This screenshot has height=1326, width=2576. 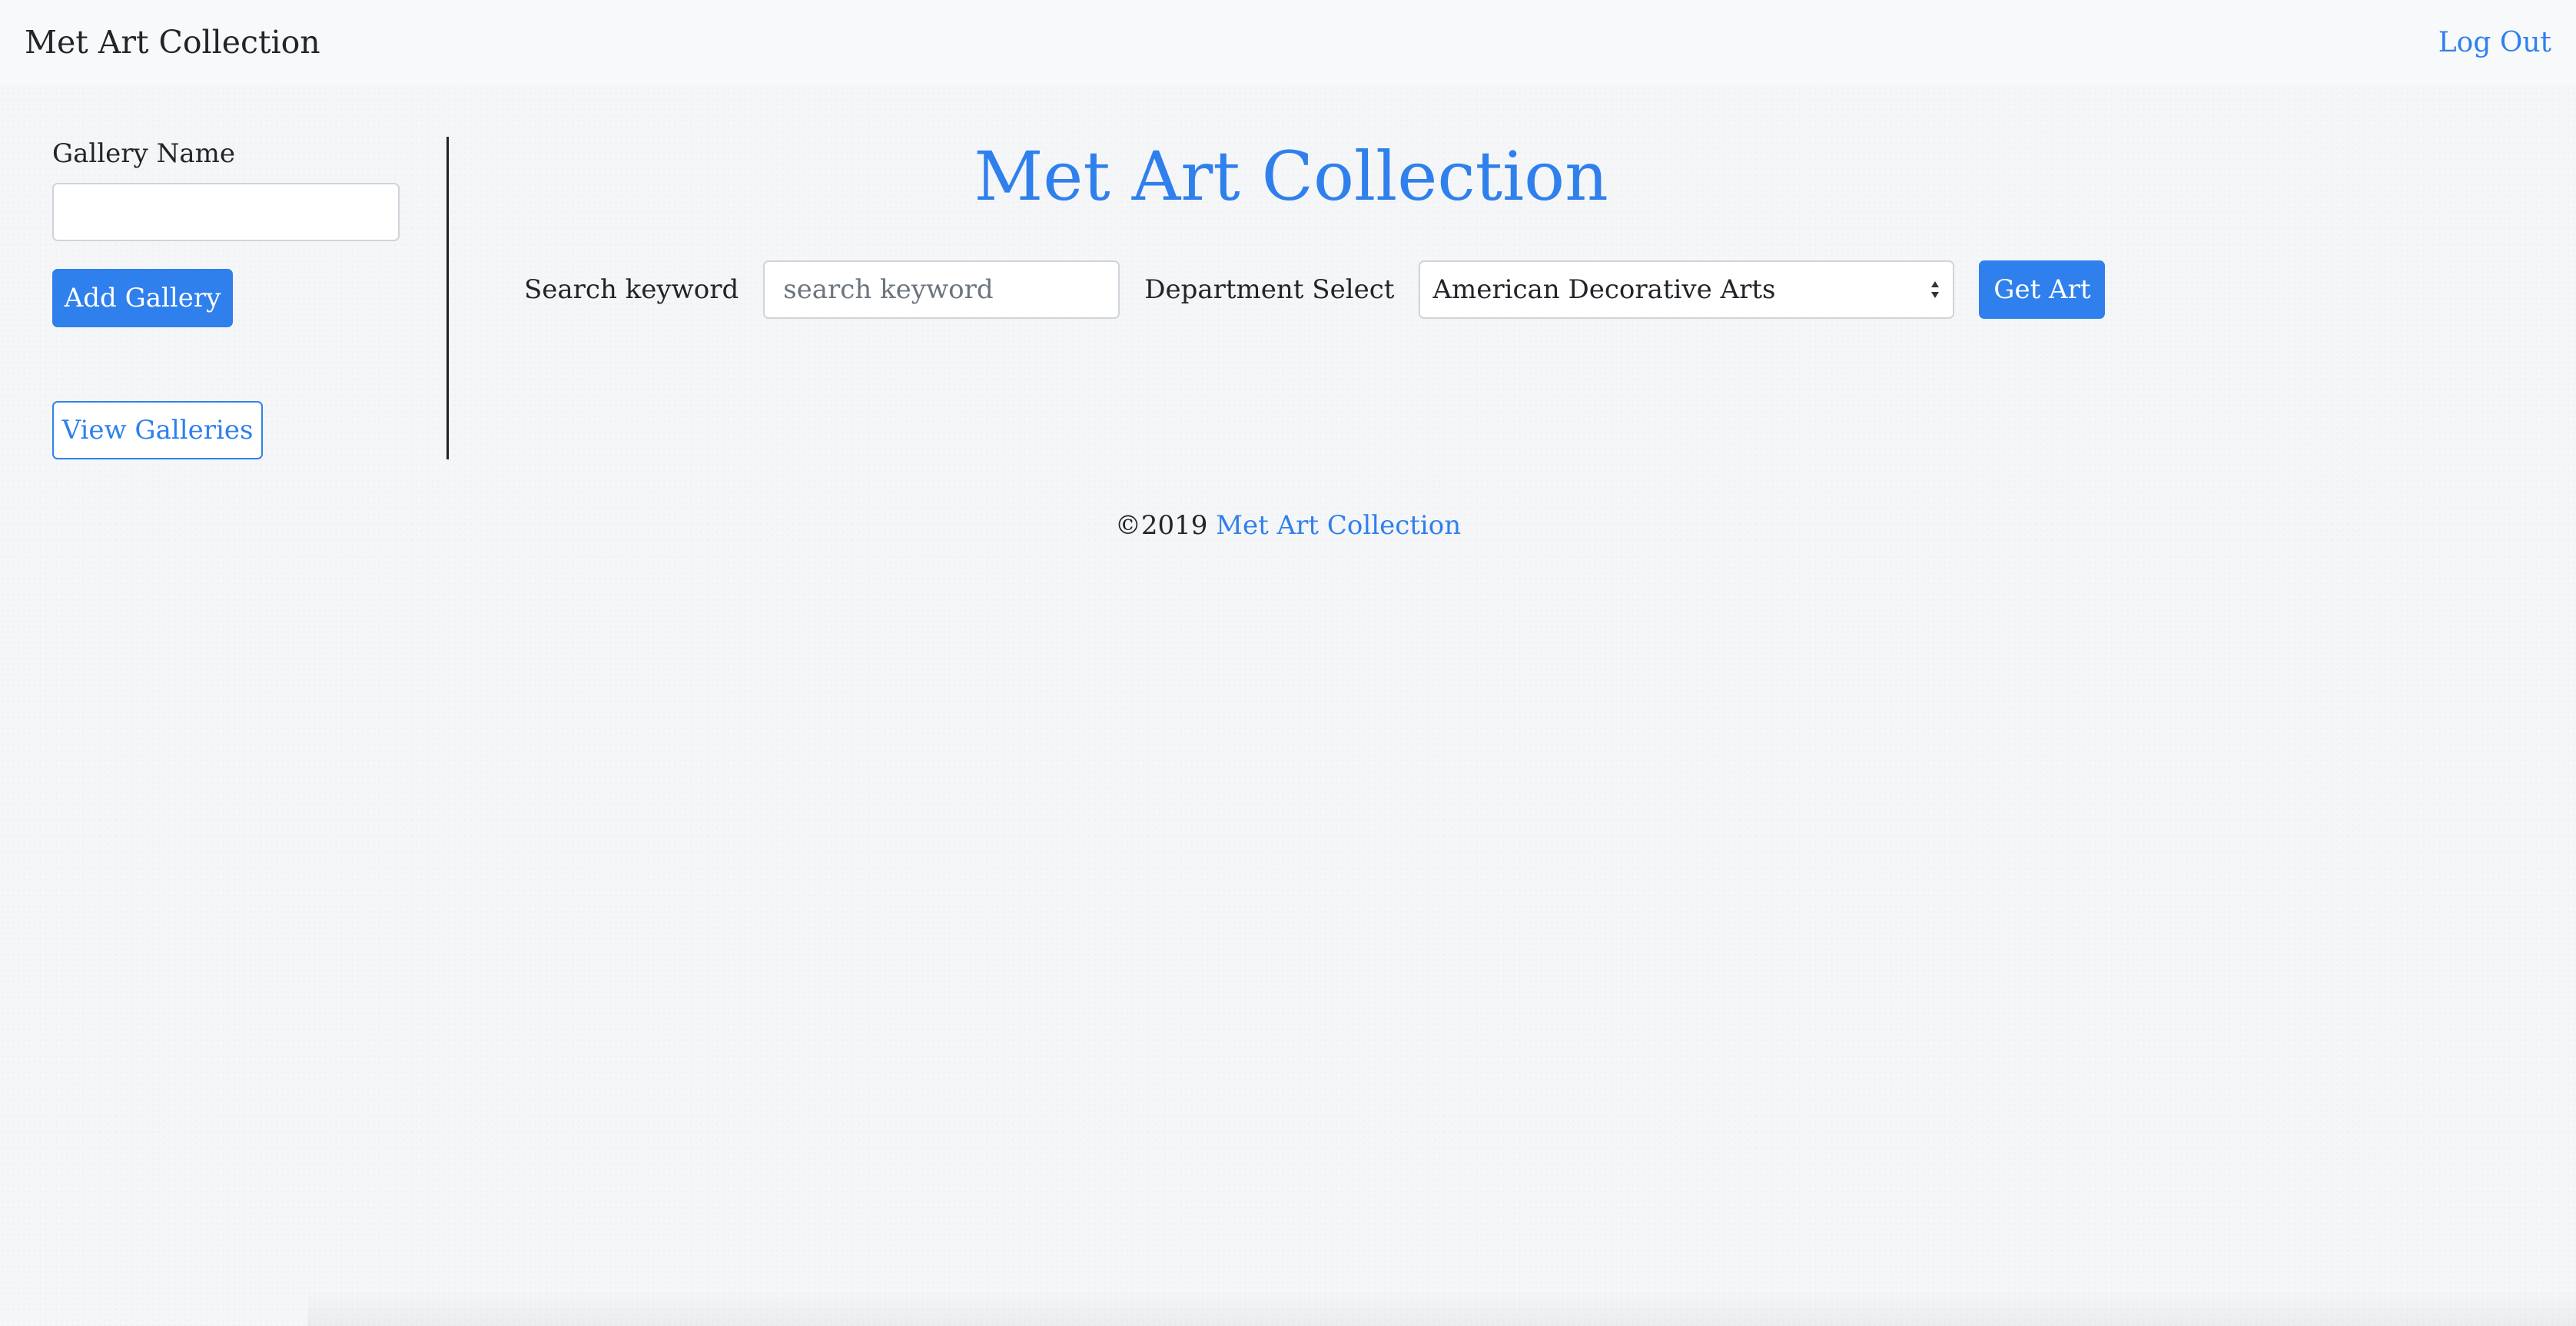 I want to click on footer-link: Met Art Collection, so click(x=1338, y=526).